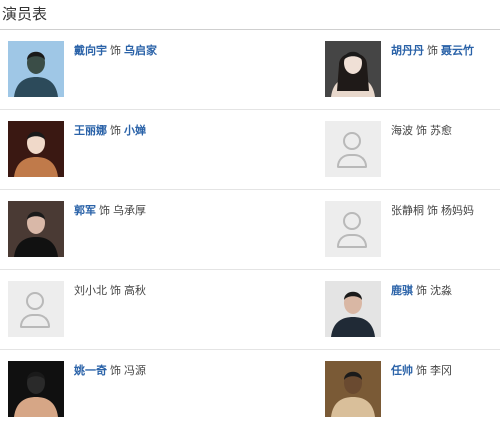 The image size is (500, 429). I want to click on cast-card: 任帅饰李冈, so click(375, 389).